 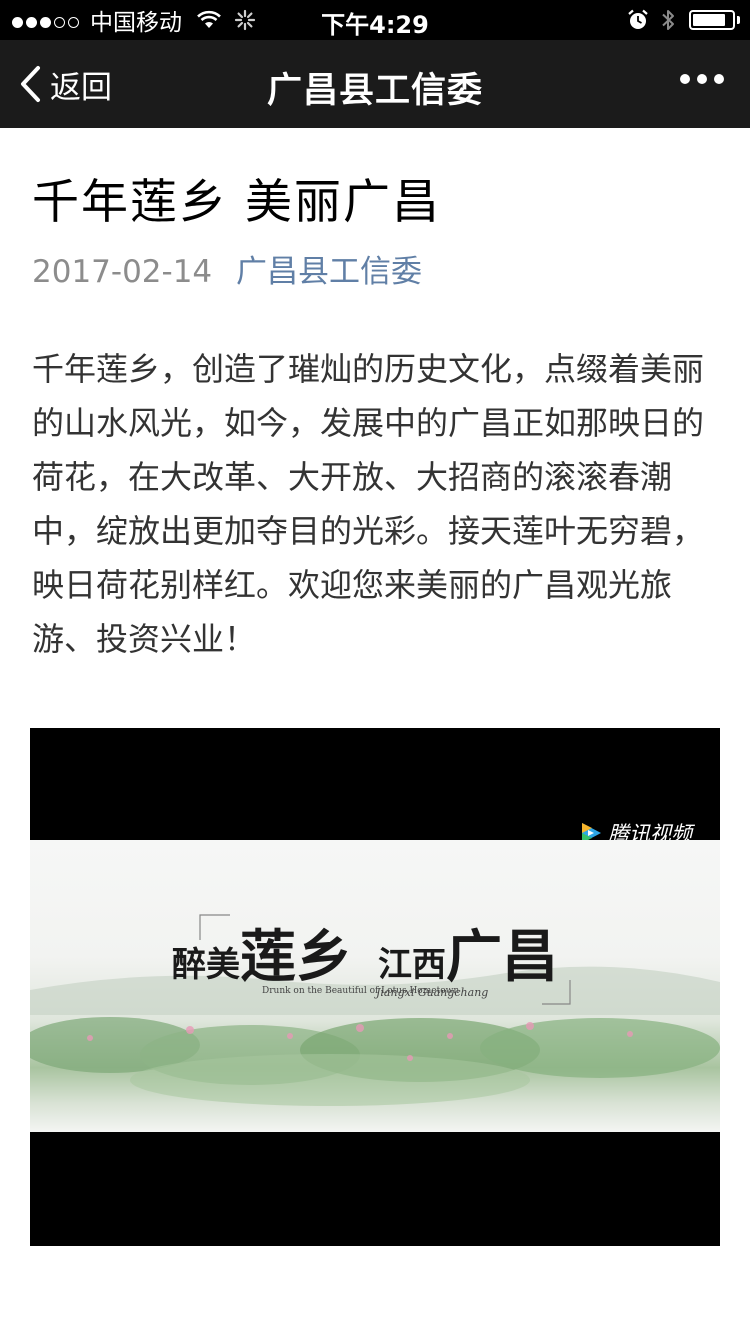 I want to click on video-subtitle-pinyin: Jiangxi Guangchang, so click(x=432, y=992).